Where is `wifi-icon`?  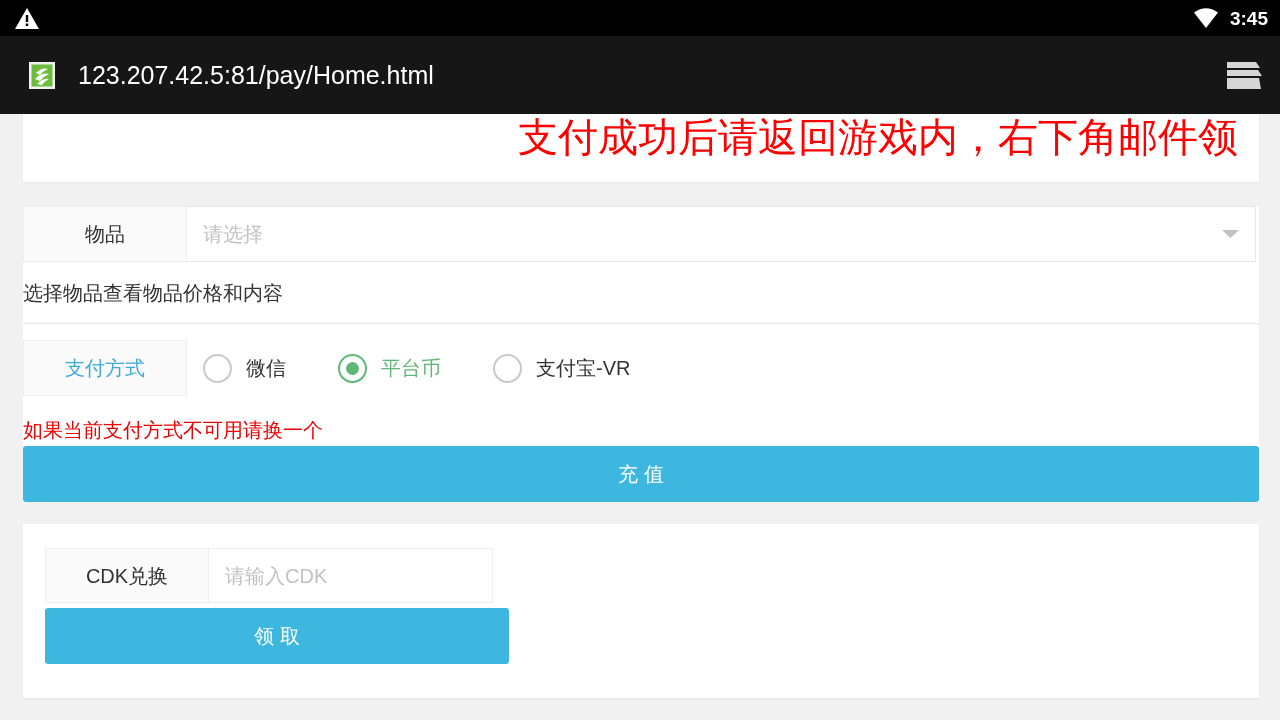 wifi-icon is located at coordinates (1205, 18).